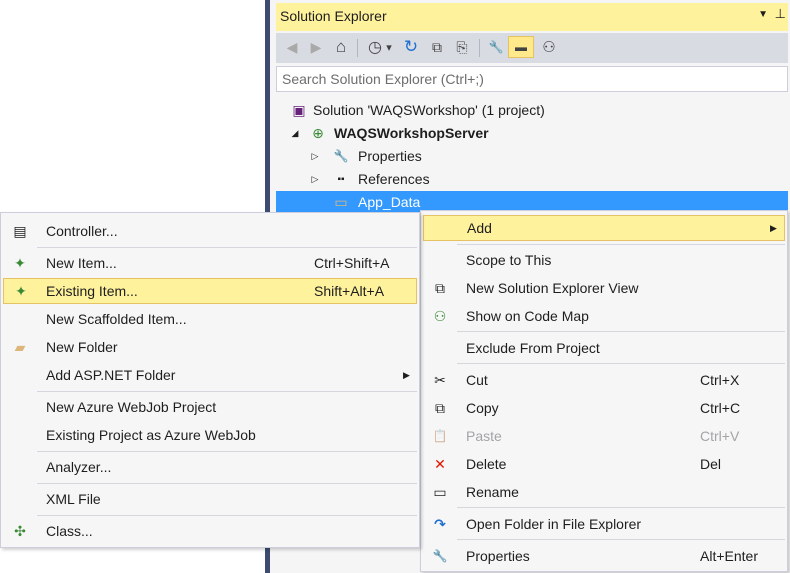 This screenshot has width=790, height=573. Describe the element at coordinates (440, 288) in the screenshot. I see `new-view-icon: ⧉` at that location.